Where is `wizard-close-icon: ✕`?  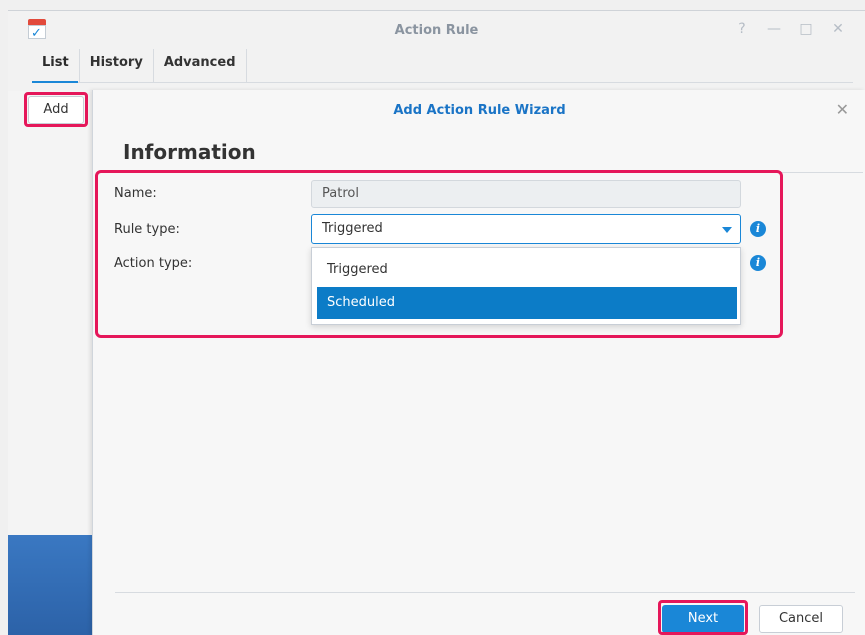 wizard-close-icon: ✕ is located at coordinates (842, 109).